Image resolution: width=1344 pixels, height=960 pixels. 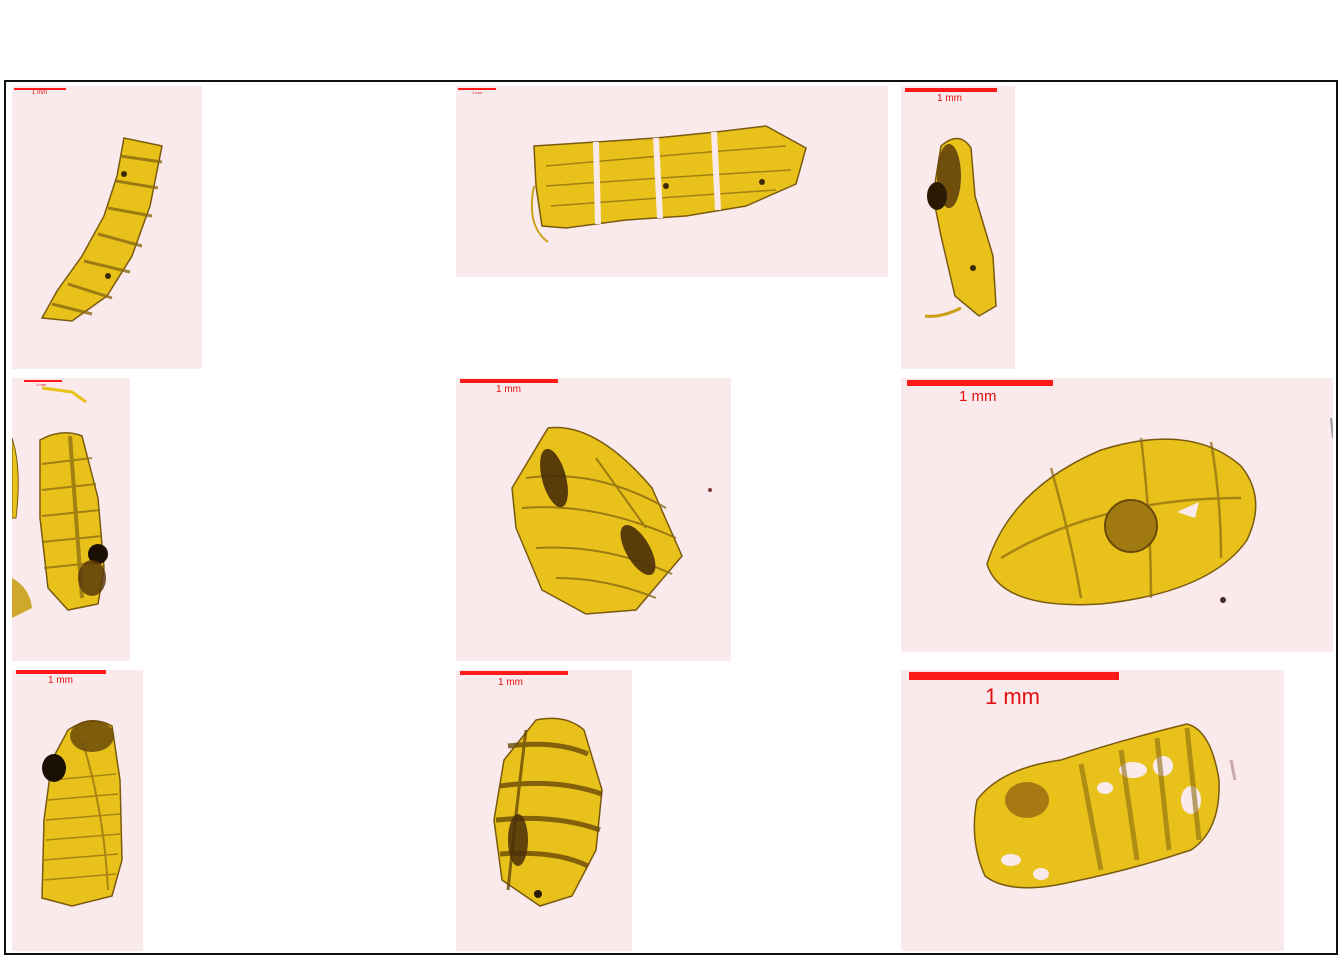 I want to click on panel-6: 1 mm, so click(x=1117, y=515).